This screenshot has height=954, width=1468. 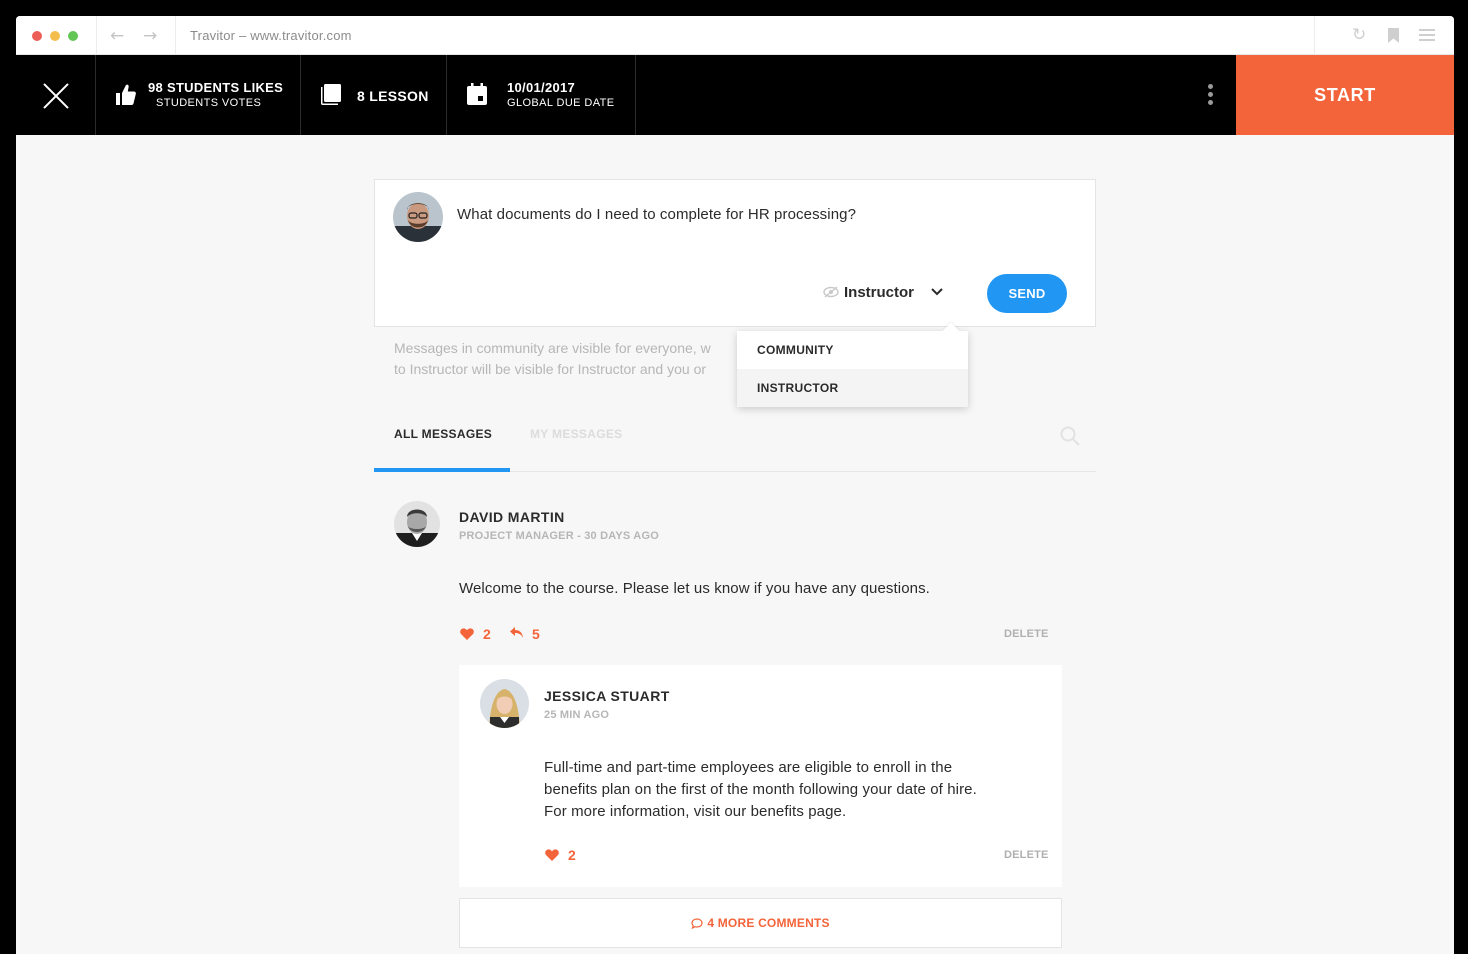 I want to click on reload-icon: ↻, so click(x=1359, y=35).